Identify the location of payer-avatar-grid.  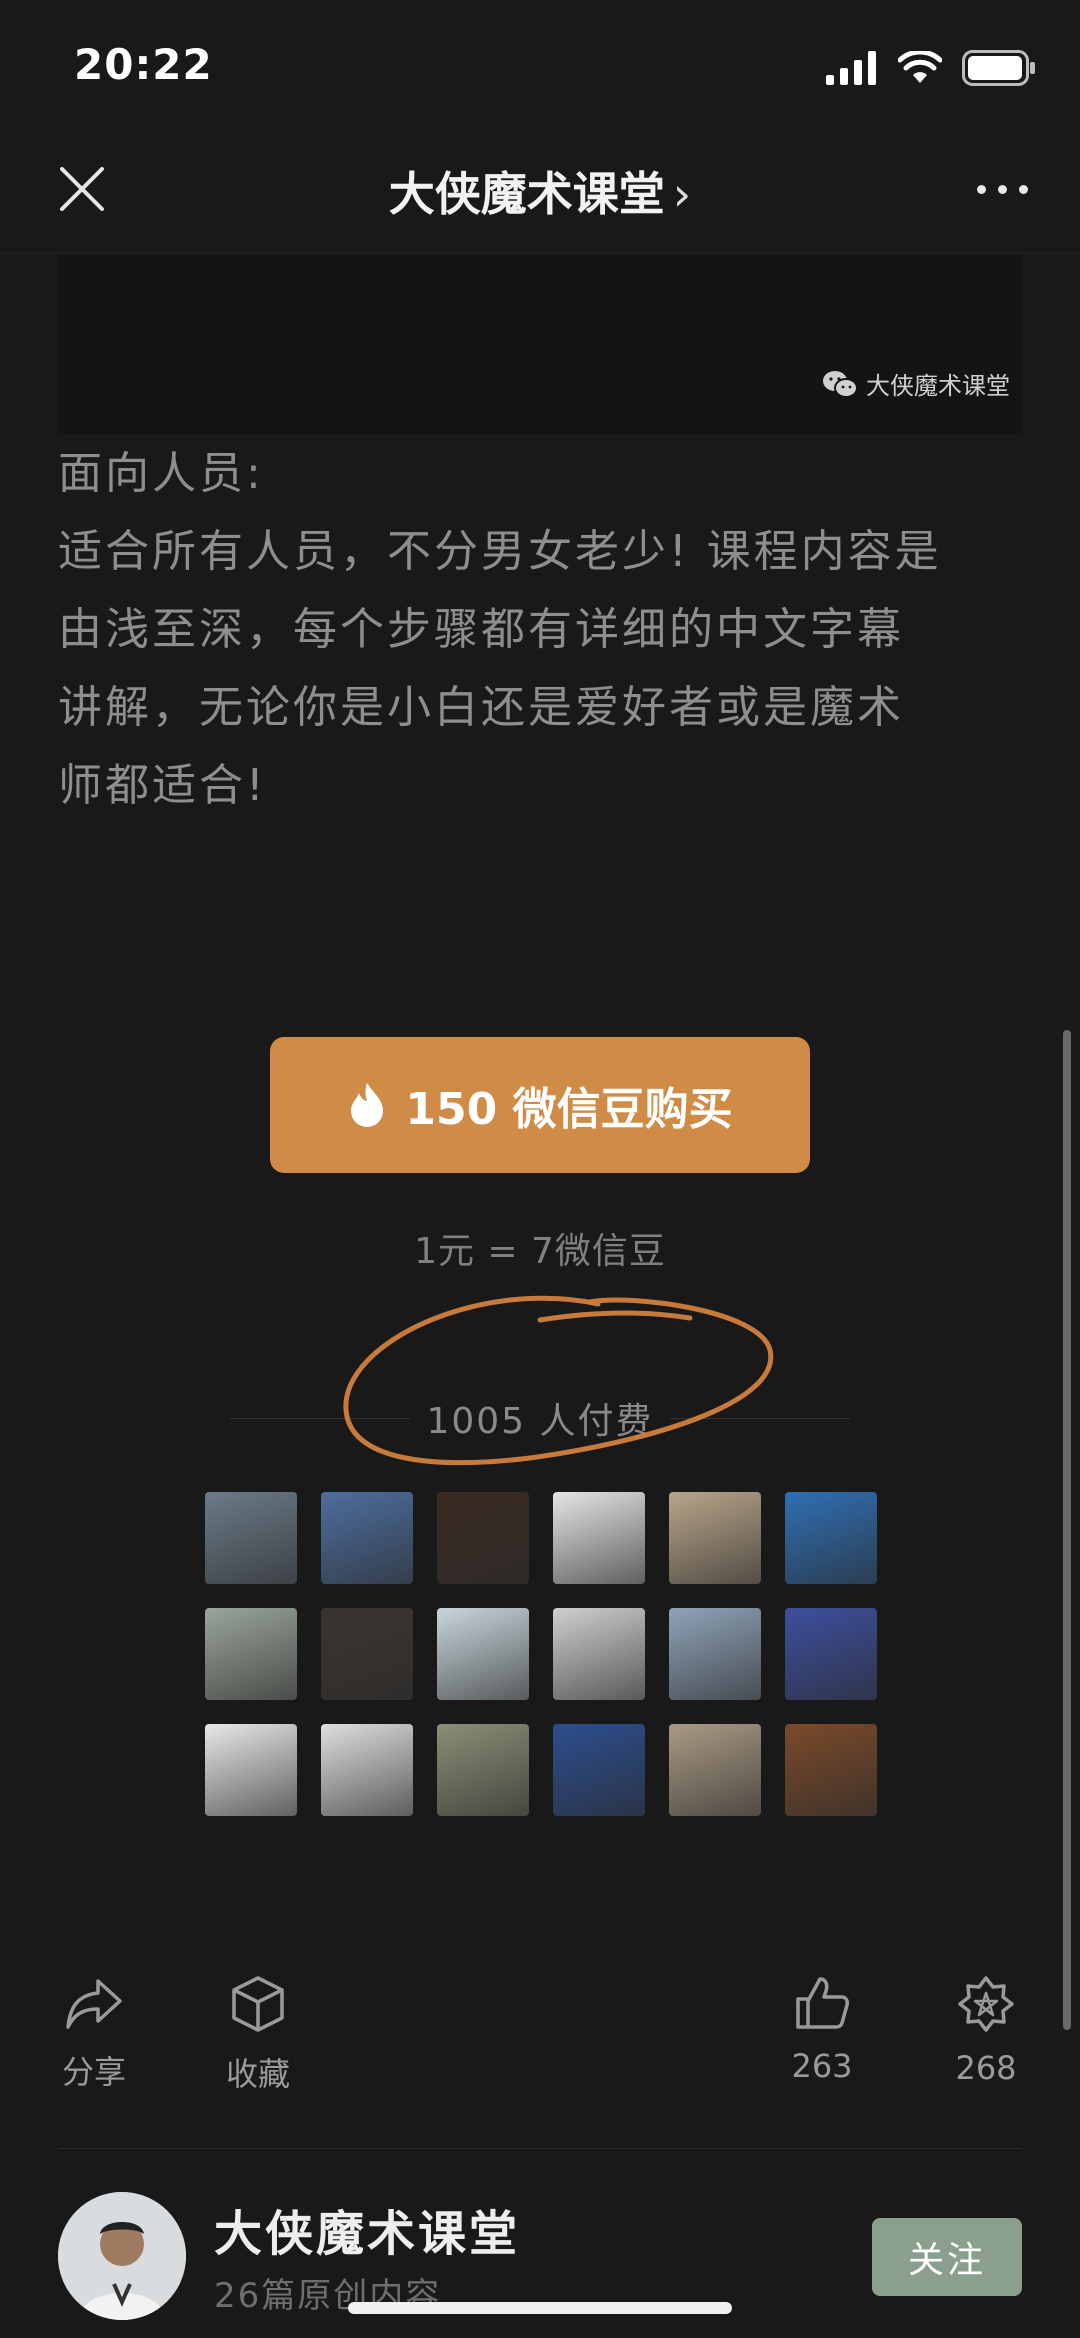
(541, 1654).